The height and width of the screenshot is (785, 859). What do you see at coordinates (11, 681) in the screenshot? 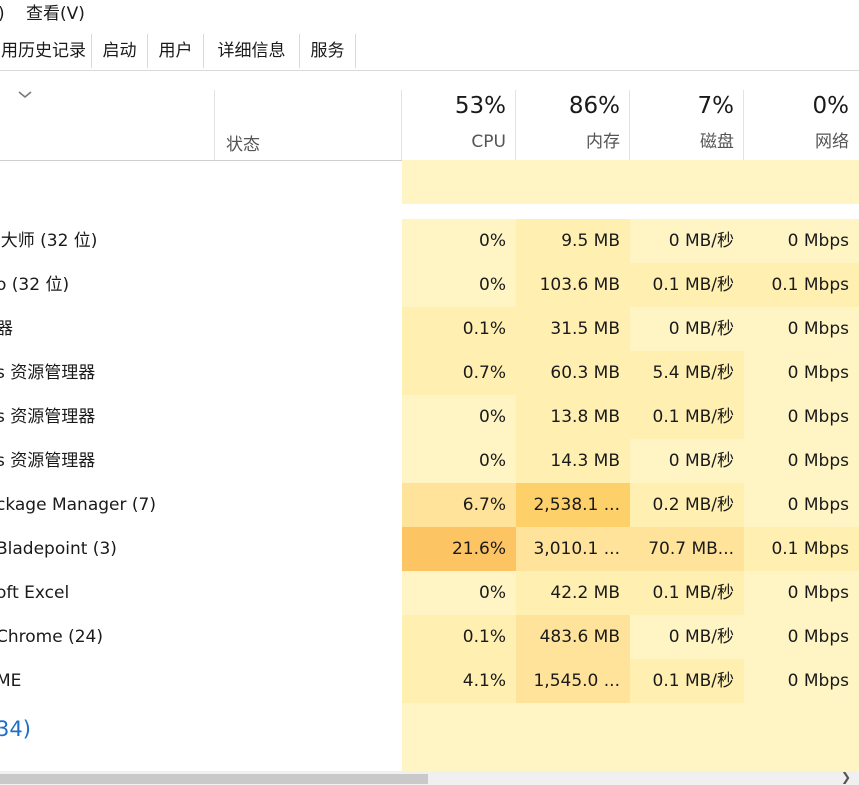
I see `process-name: ME` at bounding box center [11, 681].